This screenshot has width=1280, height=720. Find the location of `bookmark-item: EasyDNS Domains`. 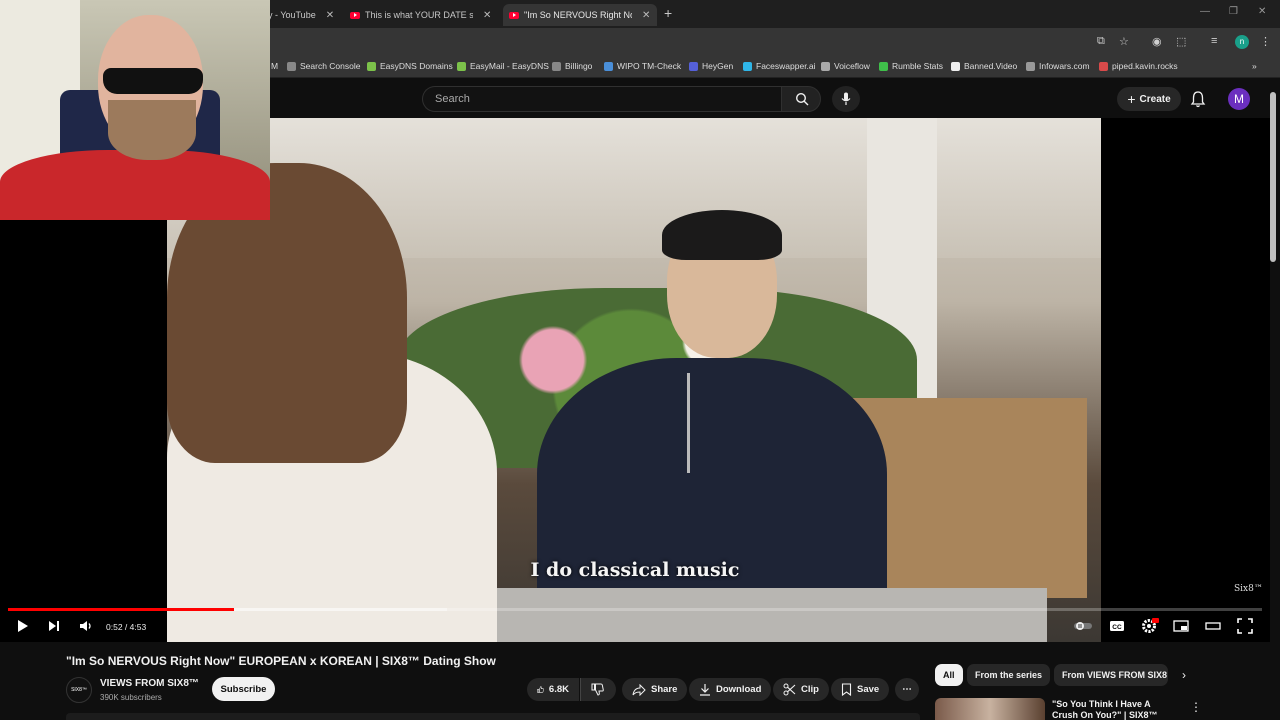

bookmark-item: EasyDNS Domains is located at coordinates (410, 66).